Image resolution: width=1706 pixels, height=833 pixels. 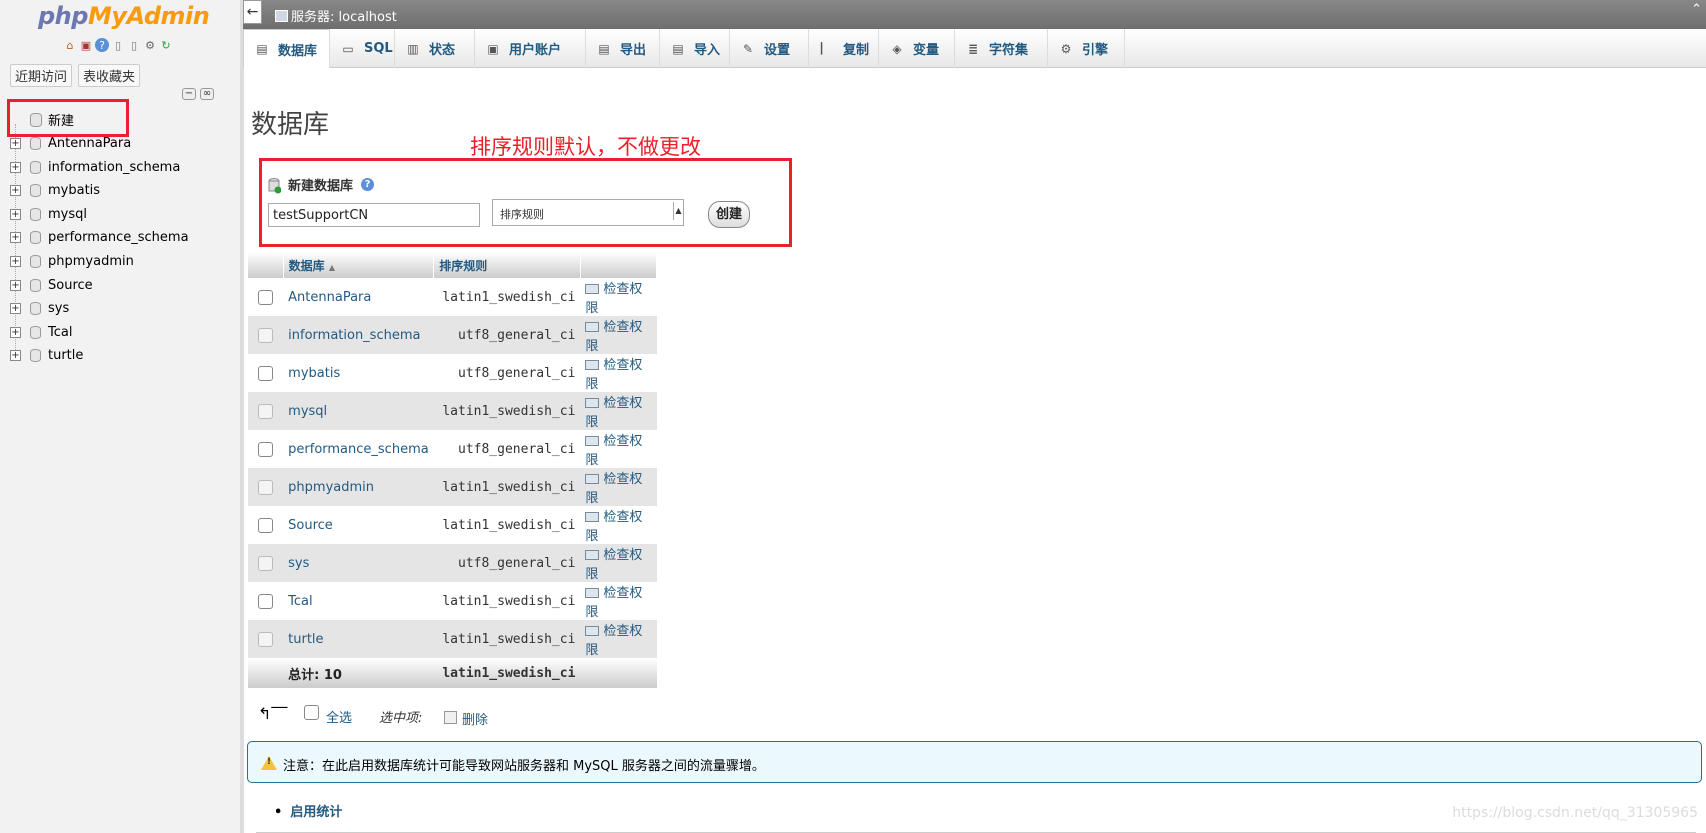 What do you see at coordinates (65, 355) in the screenshot?
I see `tree-item-label: turtle` at bounding box center [65, 355].